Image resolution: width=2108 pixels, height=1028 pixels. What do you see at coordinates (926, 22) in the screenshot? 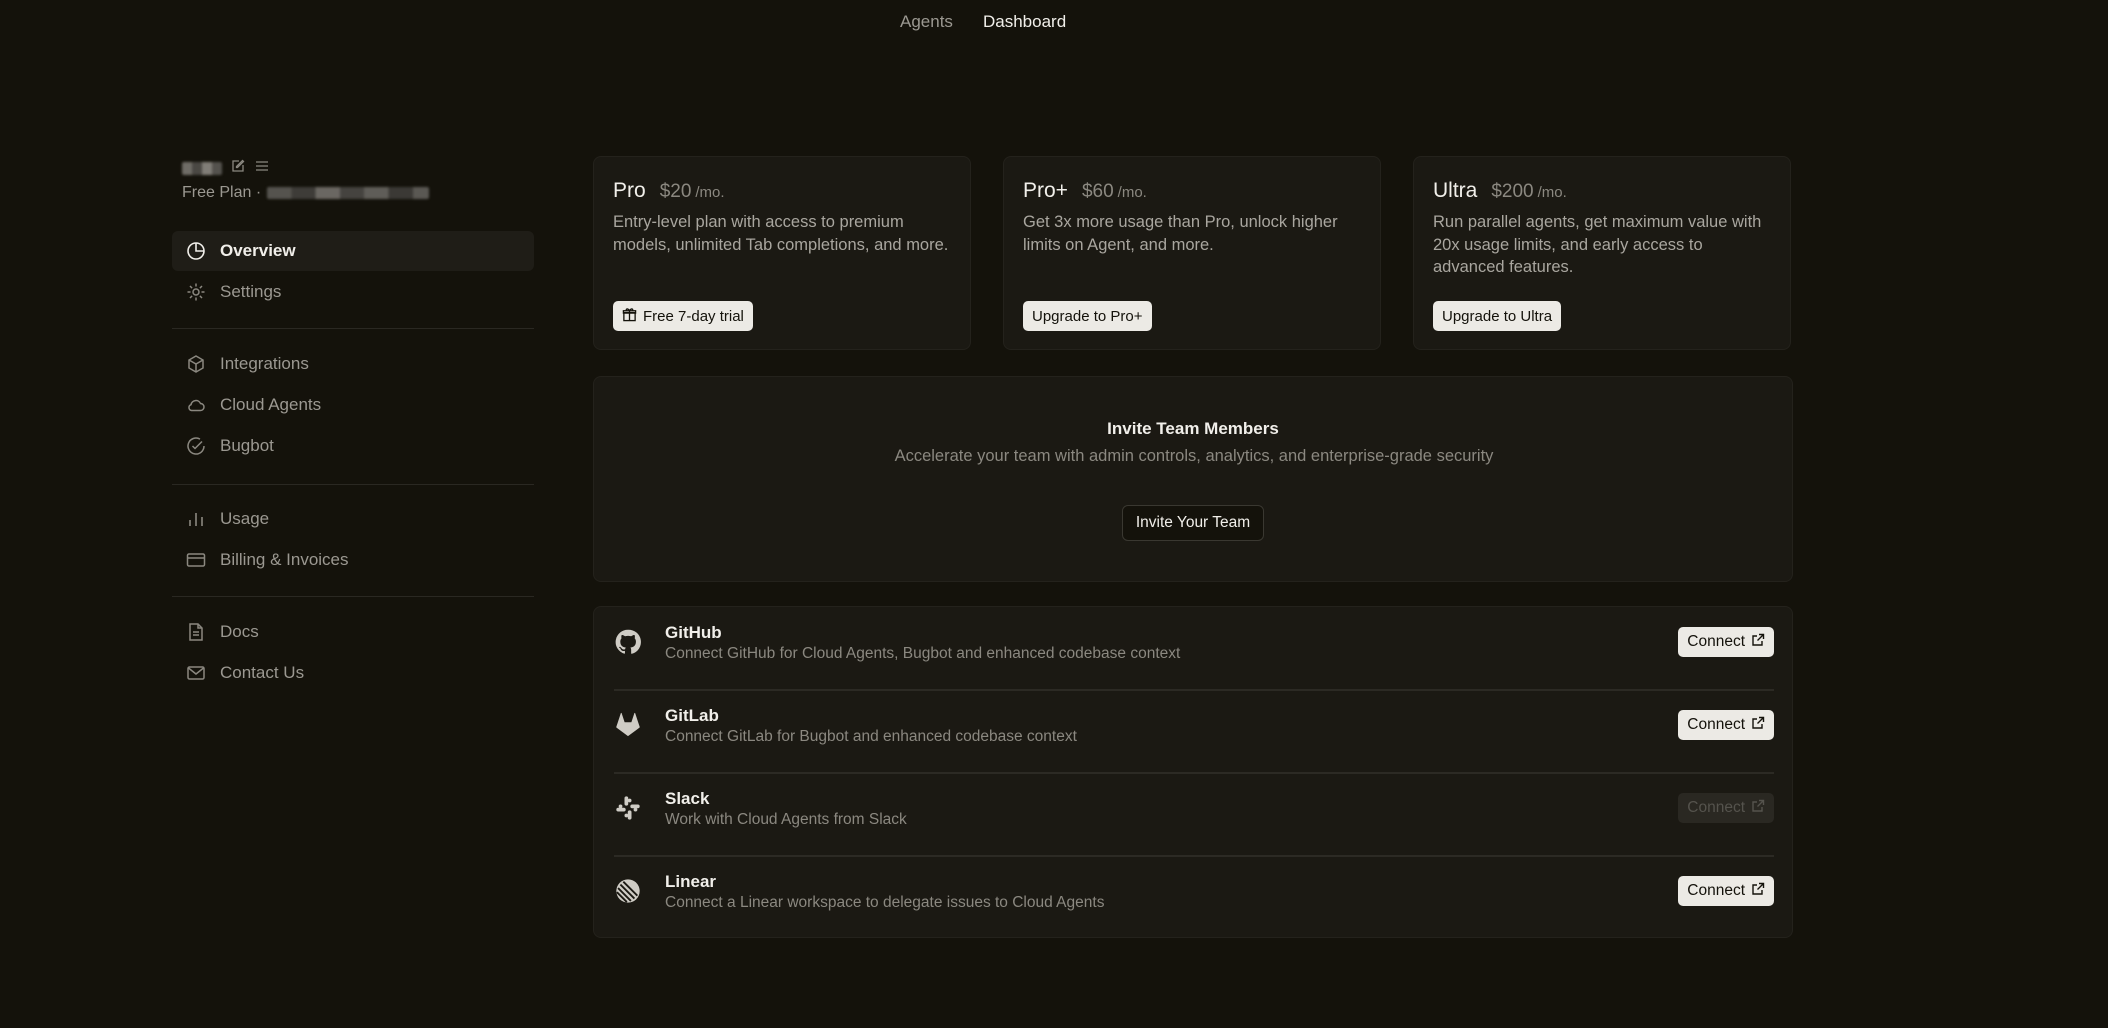
I see `nav-agents: Agents` at bounding box center [926, 22].